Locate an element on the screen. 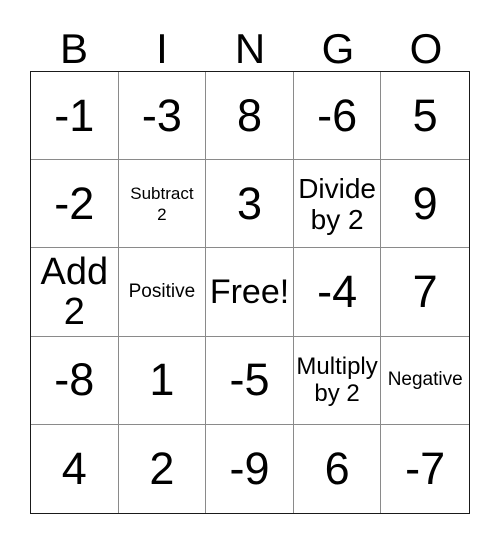 The image size is (500, 544). bingo-cell: -7 is located at coordinates (425, 469).